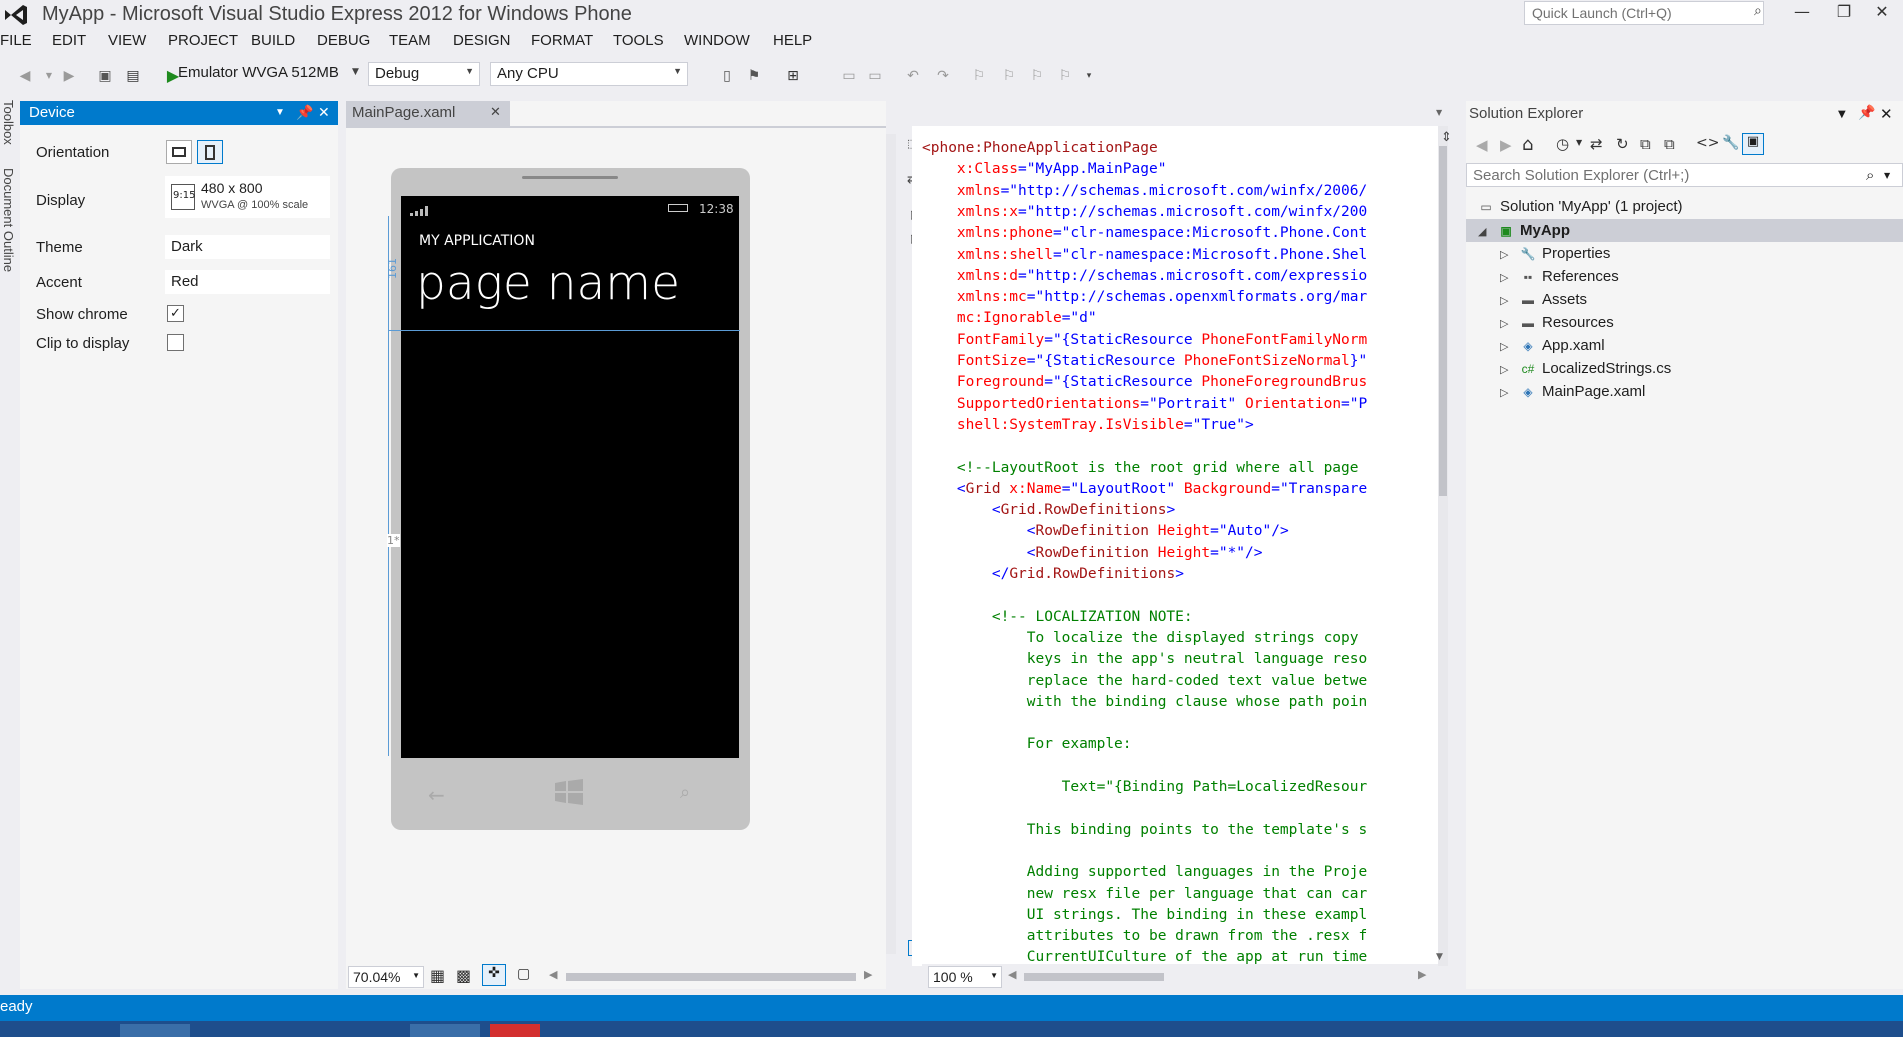 Image resolution: width=1903 pixels, height=1037 pixels. Describe the element at coordinates (1567, 323) in the screenshot. I see `tree-item-resources: ▬ Resources` at that location.